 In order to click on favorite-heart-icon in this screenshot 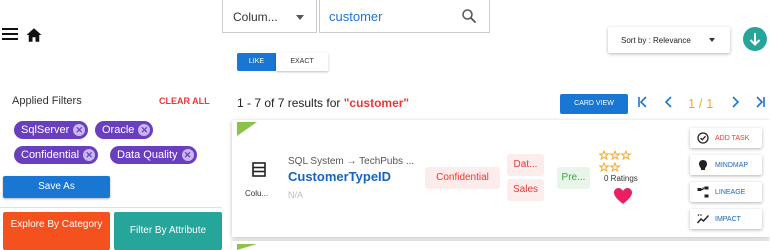, I will do `click(623, 196)`.